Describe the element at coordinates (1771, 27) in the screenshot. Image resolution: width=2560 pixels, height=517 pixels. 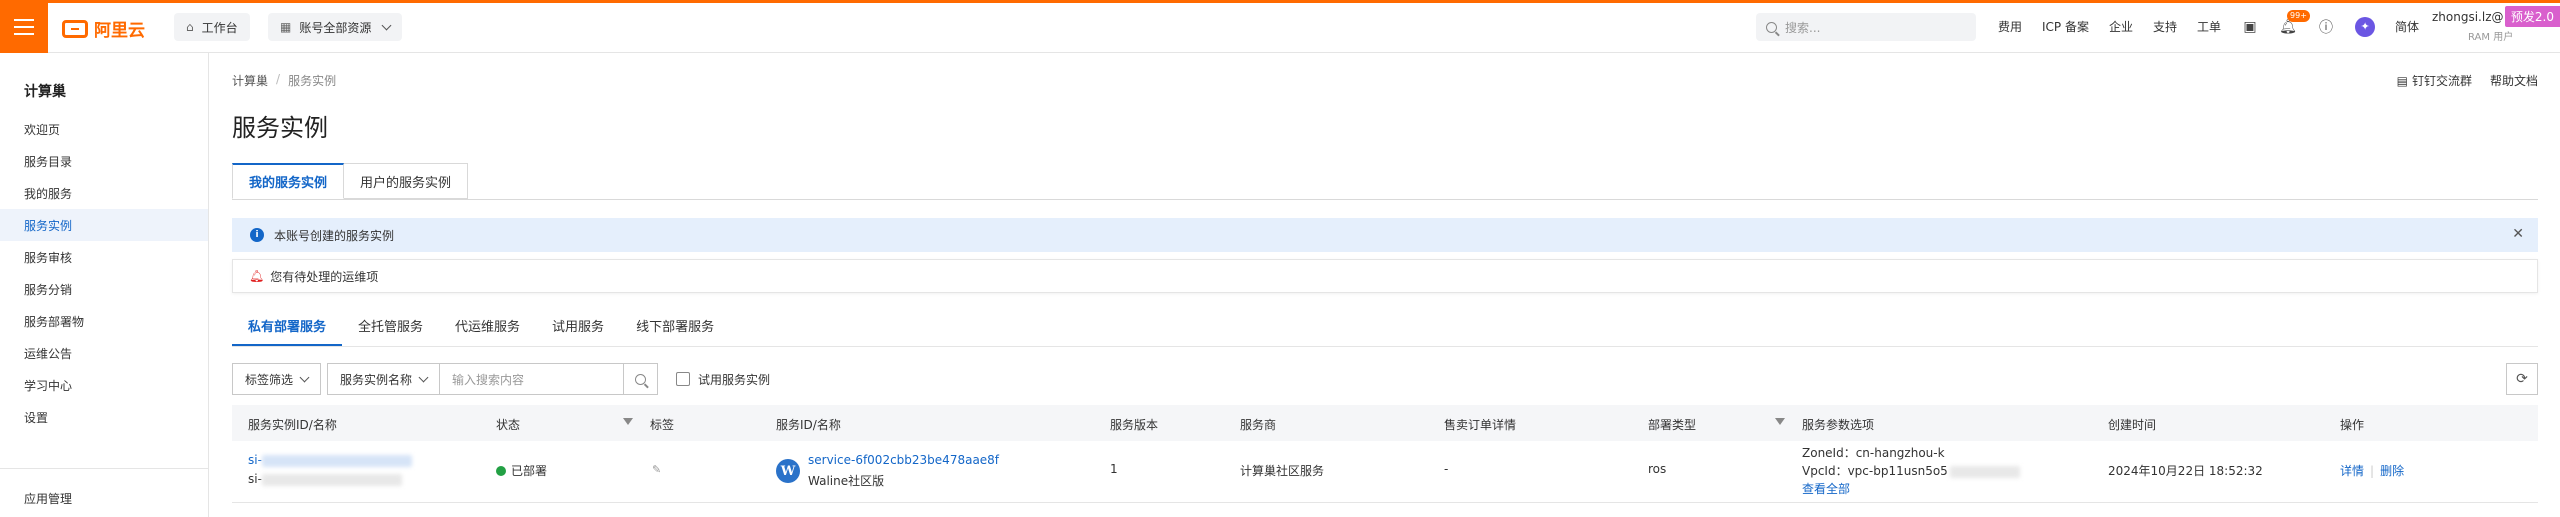
I see `search-icon` at that location.